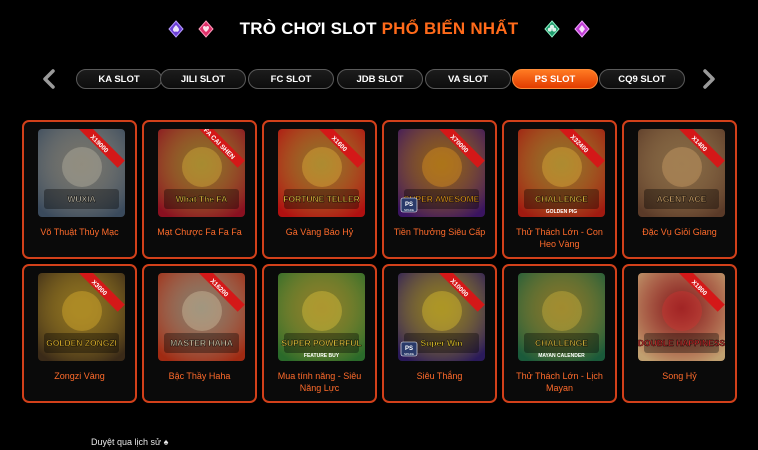  I want to click on svg-text: AGENT ACE, so click(682, 199).